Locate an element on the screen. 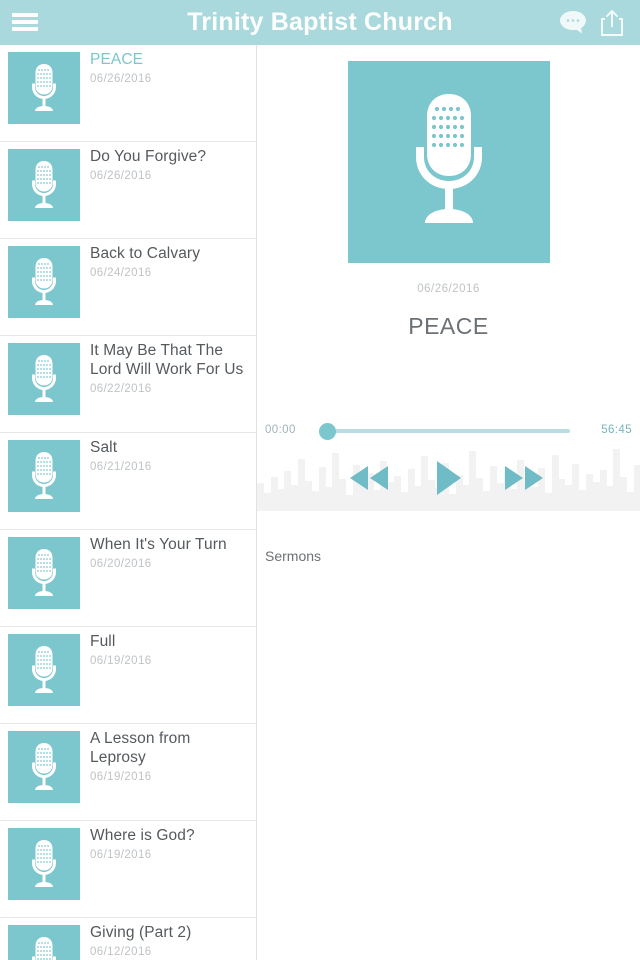 The width and height of the screenshot is (640, 960). list-item-meta: When It's Your Turn 06/20/2016 is located at coordinates (173, 550).